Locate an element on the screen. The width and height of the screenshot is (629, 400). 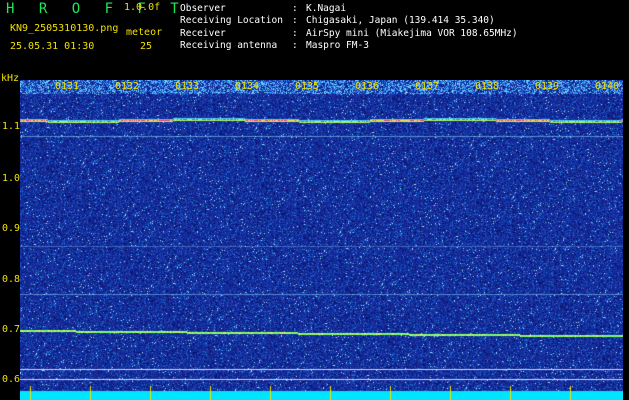
receiver-value: AirSpy mini (Miakejima VOR 108.65MHz) is located at coordinates (412, 33).